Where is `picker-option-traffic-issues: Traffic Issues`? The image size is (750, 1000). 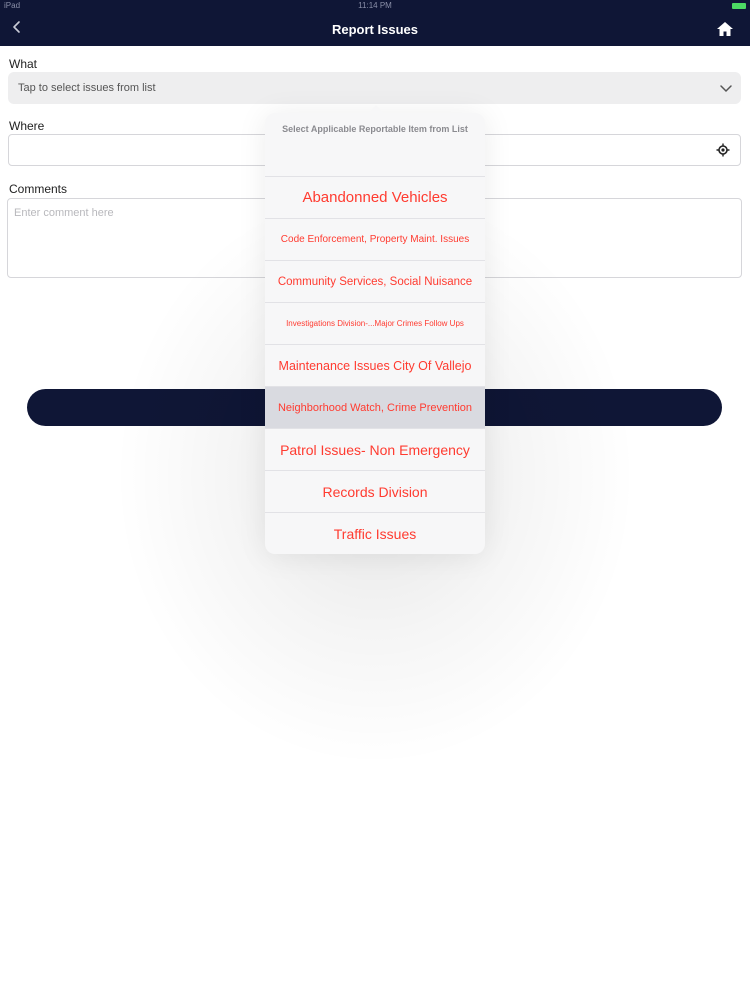
picker-option-traffic-issues: Traffic Issues is located at coordinates (375, 533).